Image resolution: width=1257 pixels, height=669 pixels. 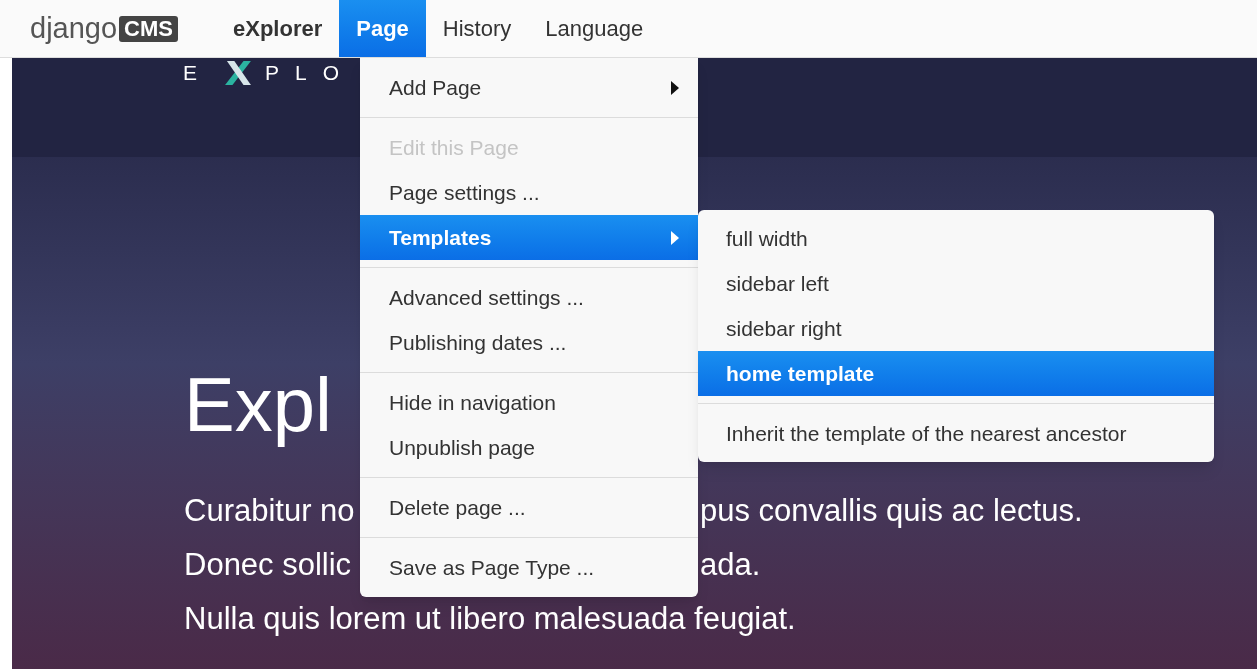 What do you see at coordinates (490, 618) in the screenshot?
I see `hero-text: Nulla quis lorem ut libero malesuada feugiat.` at bounding box center [490, 618].